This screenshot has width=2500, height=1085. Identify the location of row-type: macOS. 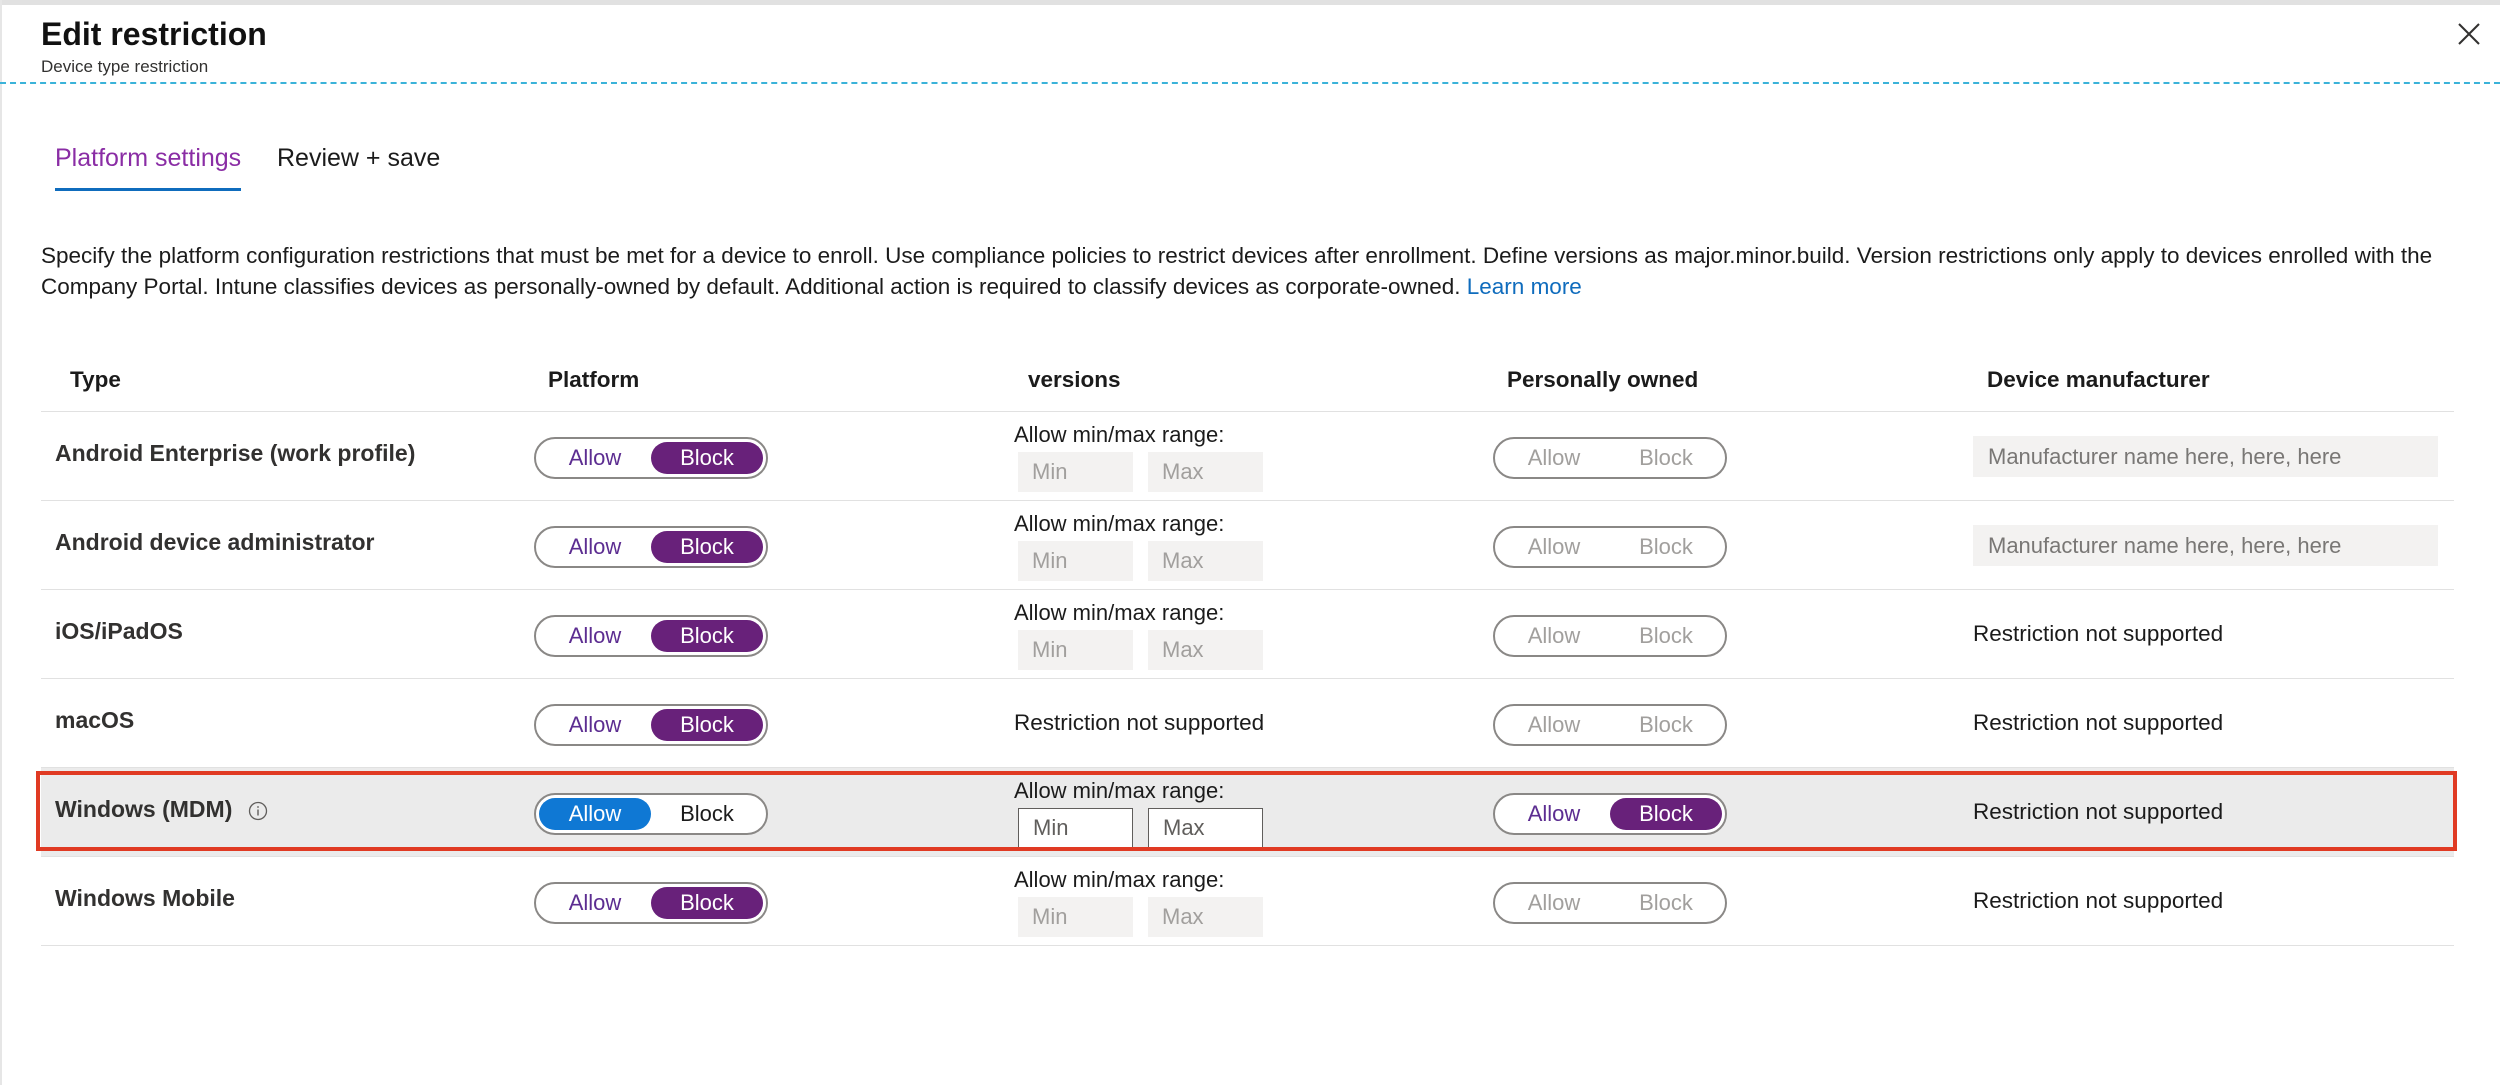
(94, 720).